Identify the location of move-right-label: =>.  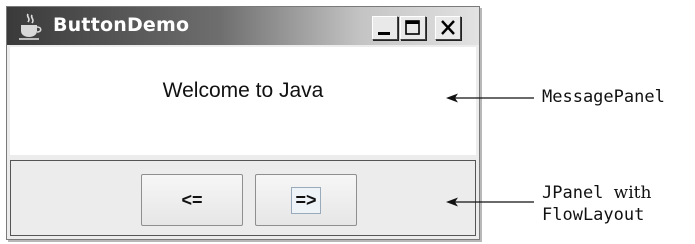
(306, 200).